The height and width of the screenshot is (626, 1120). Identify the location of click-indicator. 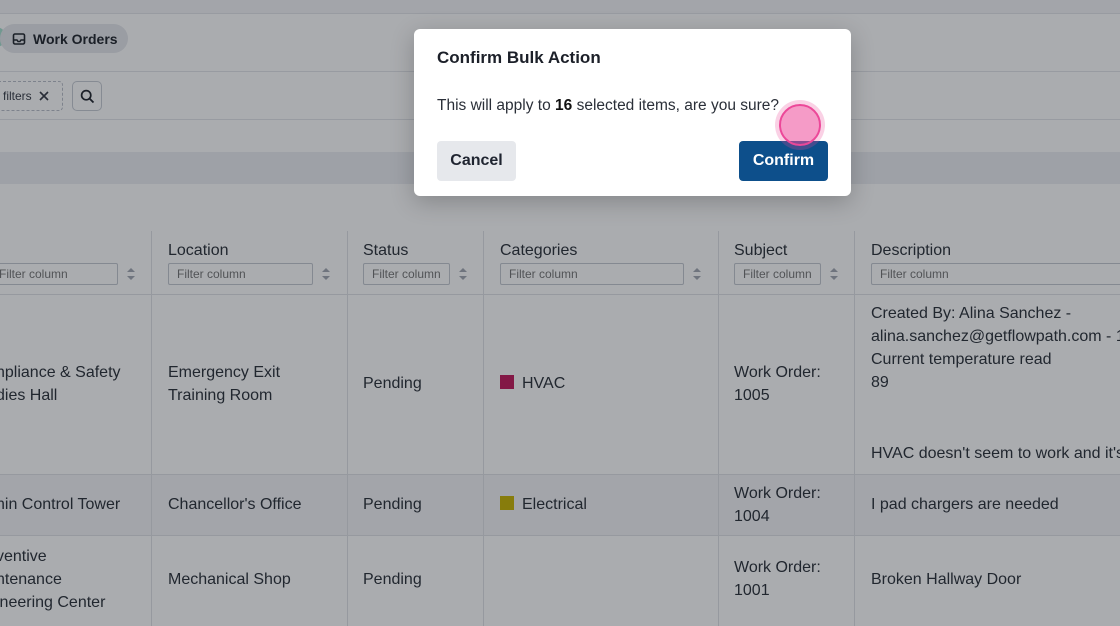
(800, 125).